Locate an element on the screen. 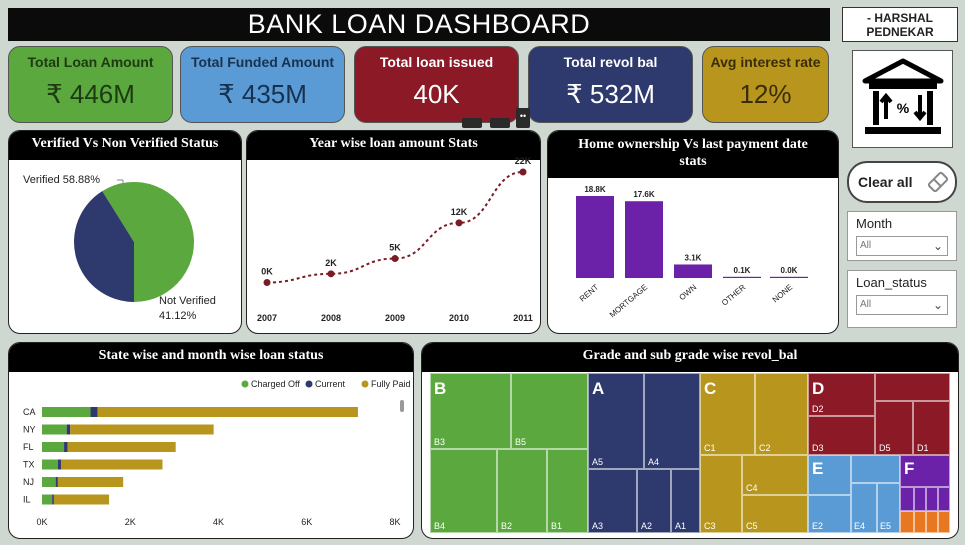  scrollbar-thumb is located at coordinates (402, 406).